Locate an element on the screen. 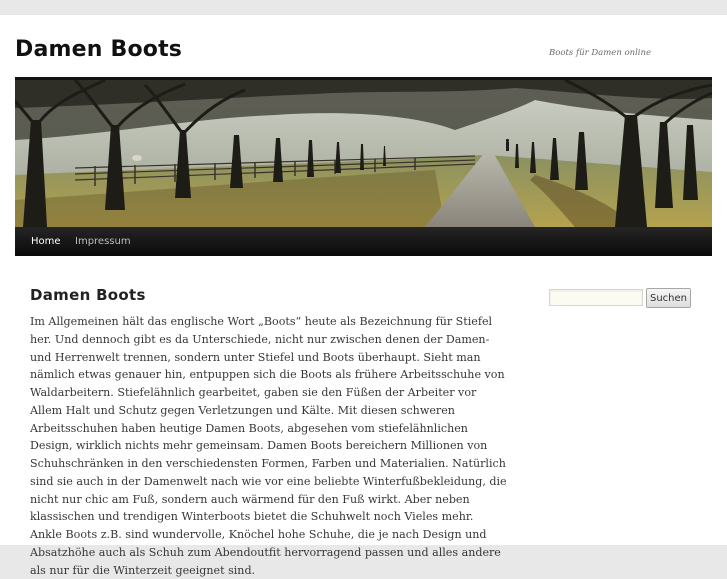 The image size is (727, 579). main-navigation: Home Impressum is located at coordinates (363, 241).